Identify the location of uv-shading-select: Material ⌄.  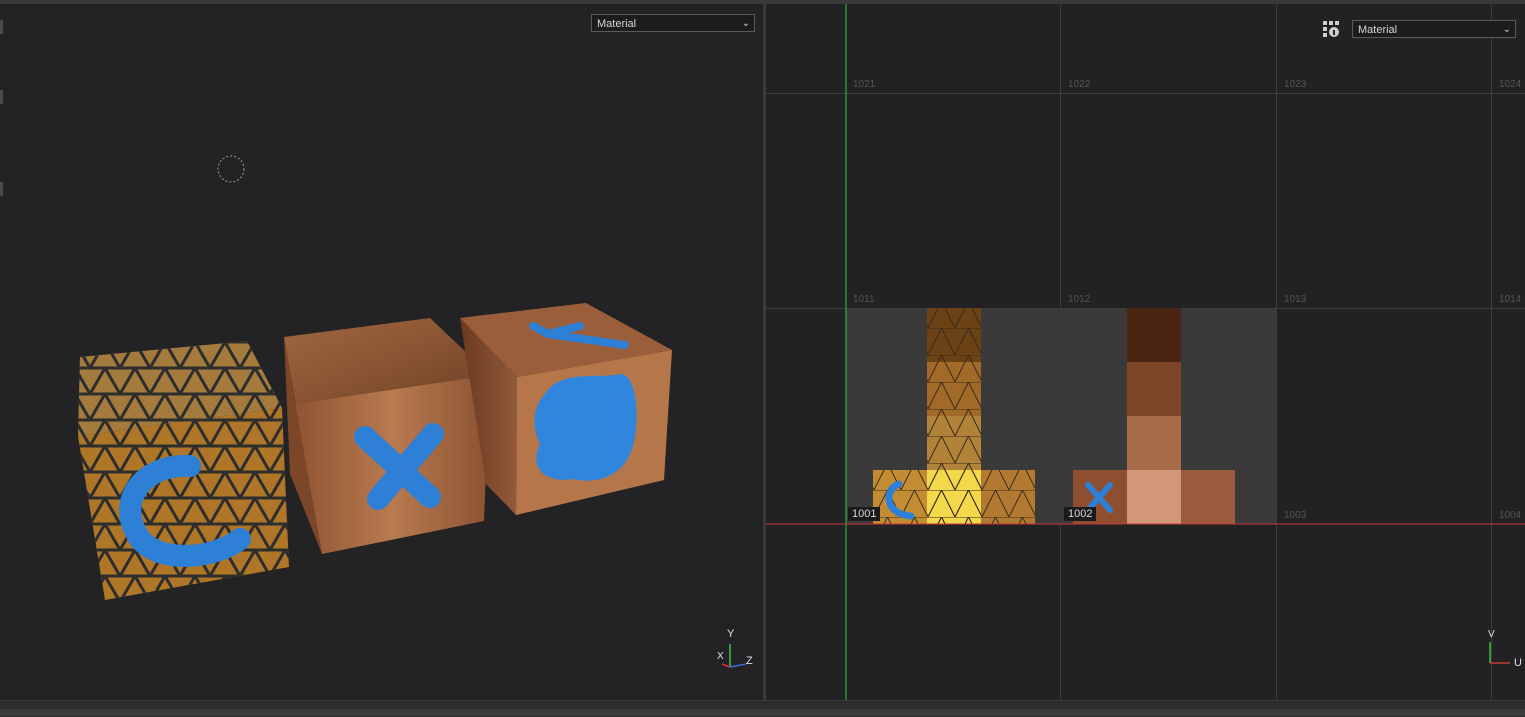
(1434, 29).